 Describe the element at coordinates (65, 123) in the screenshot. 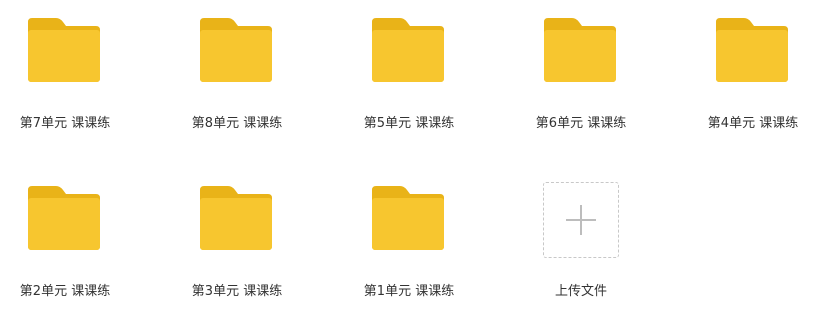

I see `folder-label: 第7单元 课课练` at that location.